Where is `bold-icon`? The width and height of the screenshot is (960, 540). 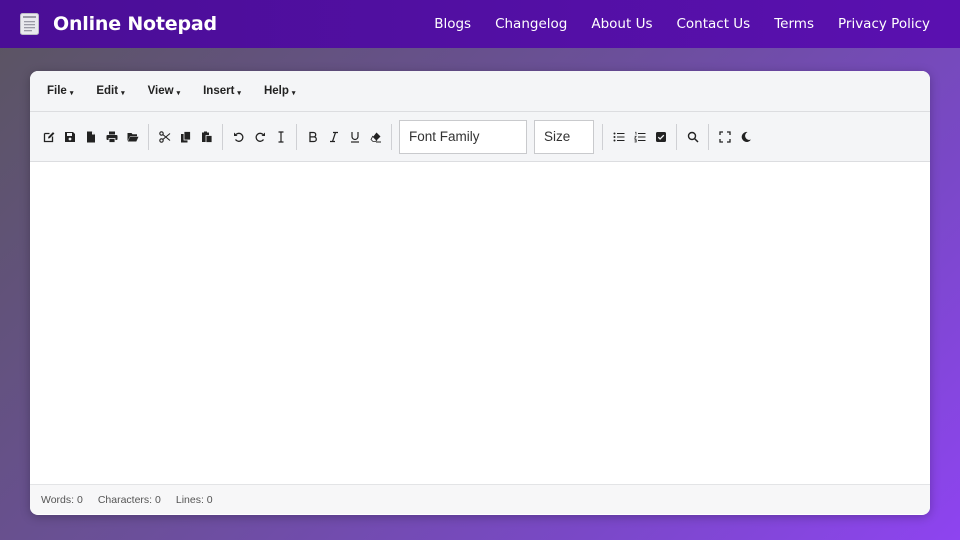 bold-icon is located at coordinates (312, 136).